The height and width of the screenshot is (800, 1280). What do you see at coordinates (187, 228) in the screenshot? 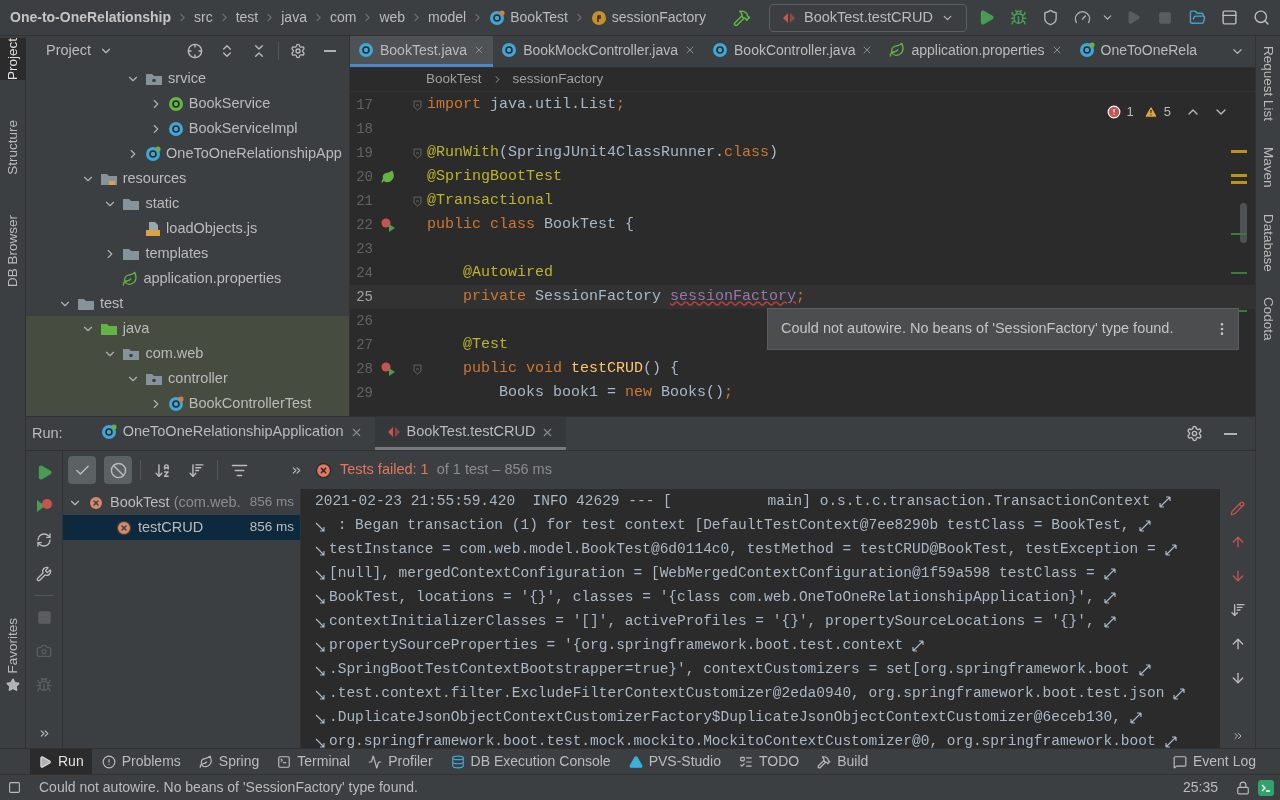
I see `tree-item: loadObjects.js` at bounding box center [187, 228].